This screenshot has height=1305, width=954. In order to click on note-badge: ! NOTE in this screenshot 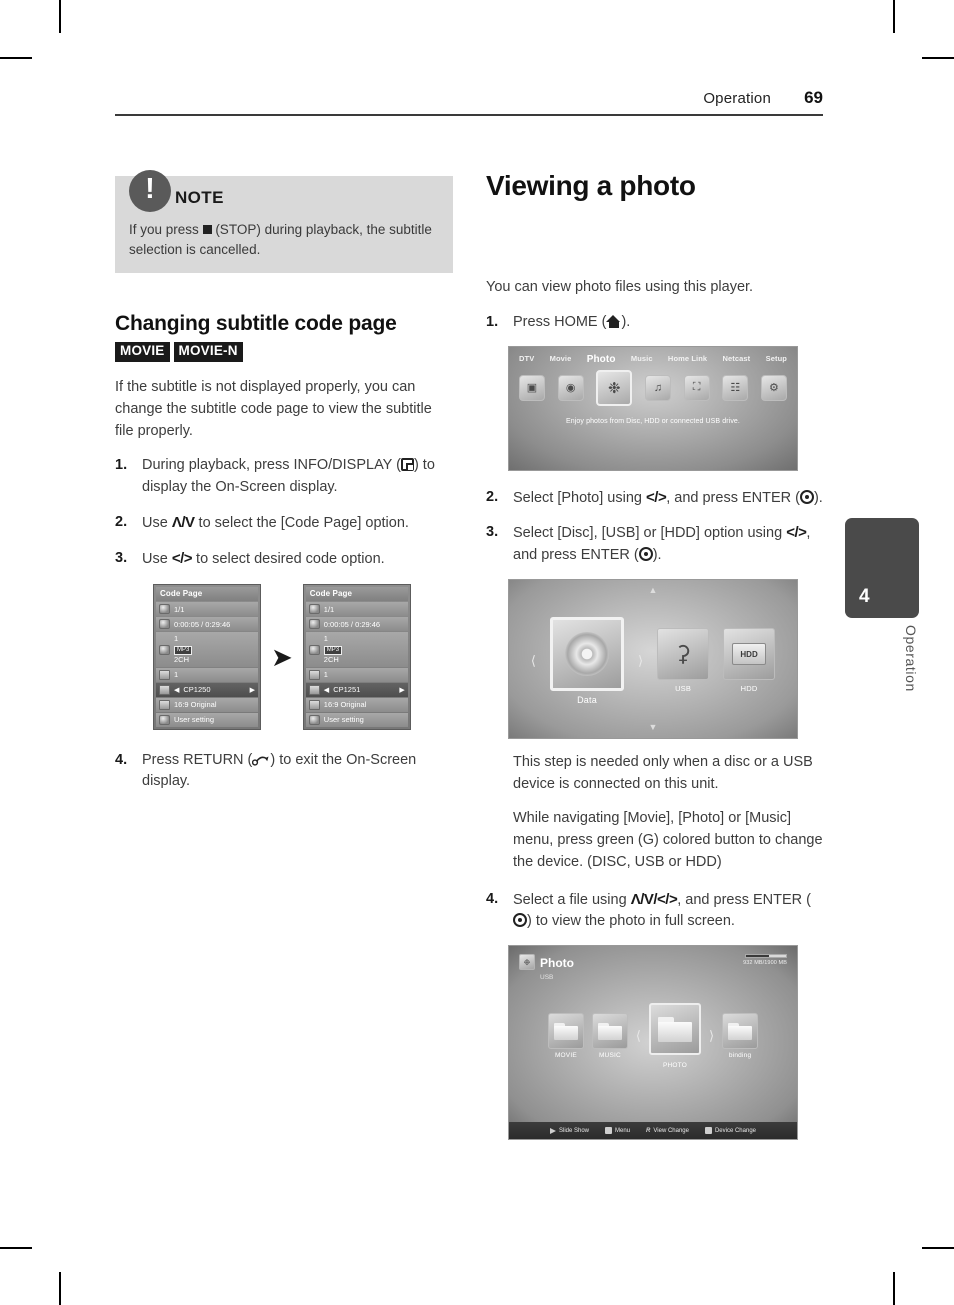, I will do `click(176, 191)`.